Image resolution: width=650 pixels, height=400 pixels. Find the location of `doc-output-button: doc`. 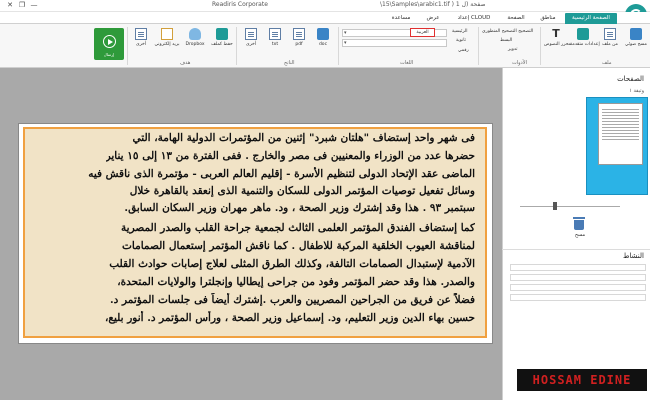

doc-output-button: doc is located at coordinates (323, 44).